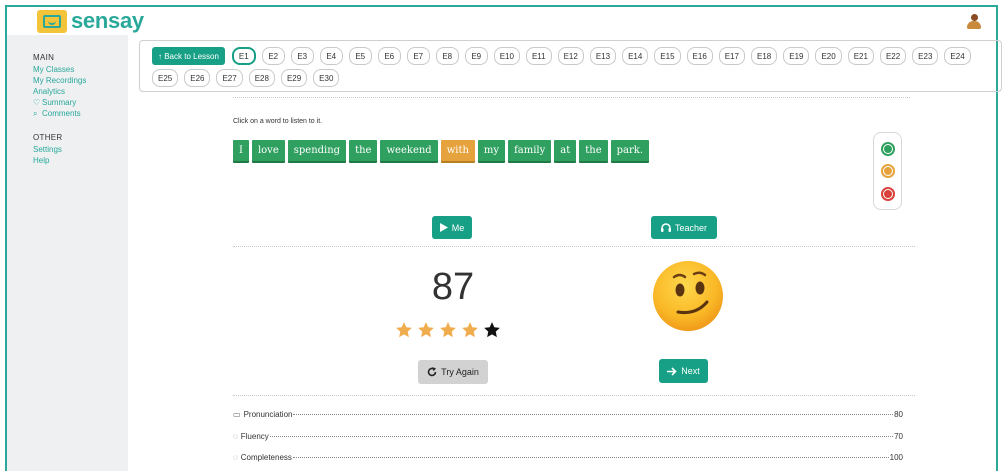  What do you see at coordinates (887, 148) in the screenshot?
I see `good-face-icon` at bounding box center [887, 148].